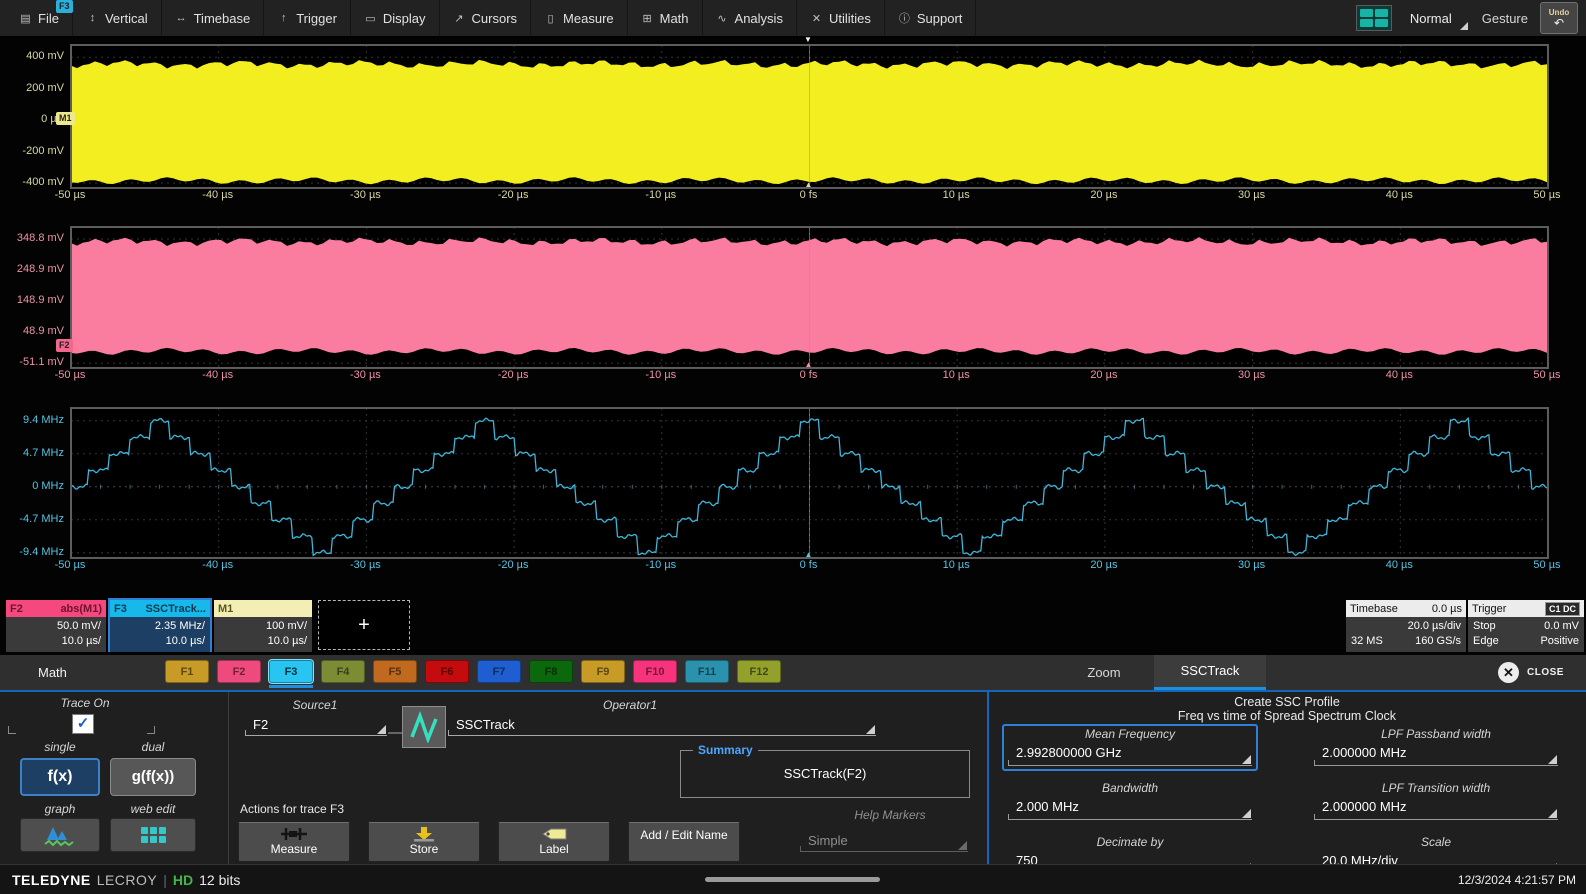 This screenshot has width=1586, height=894. What do you see at coordinates (1505, 18) in the screenshot?
I see `gesture-button: Gesture` at bounding box center [1505, 18].